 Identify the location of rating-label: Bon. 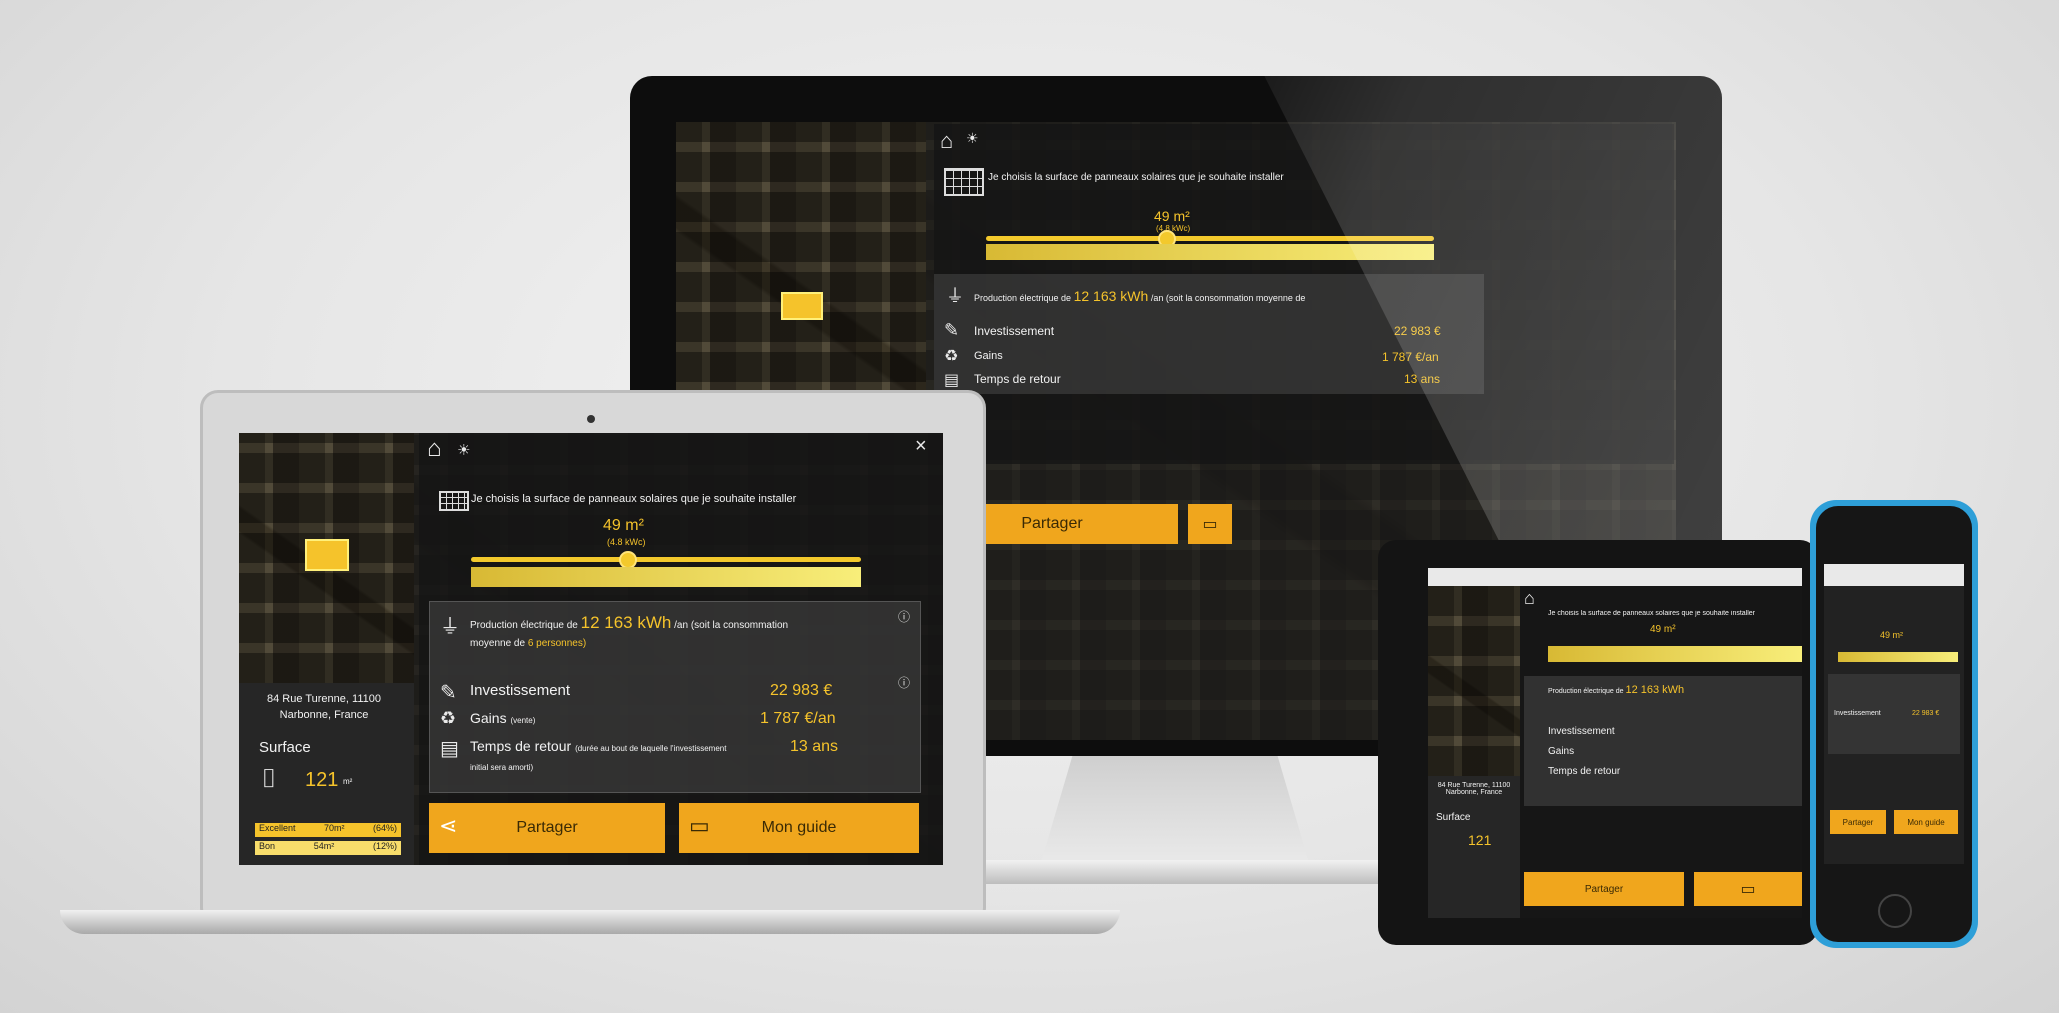
(267, 846).